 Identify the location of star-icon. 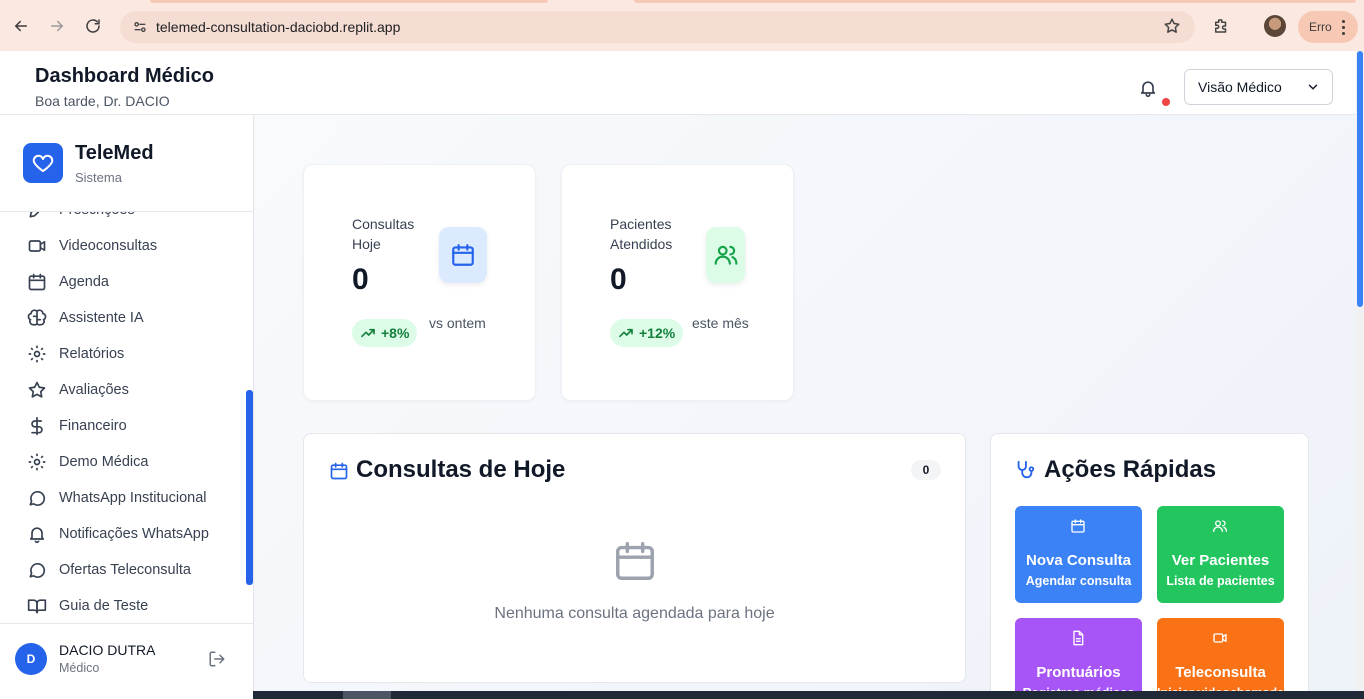
(37, 389).